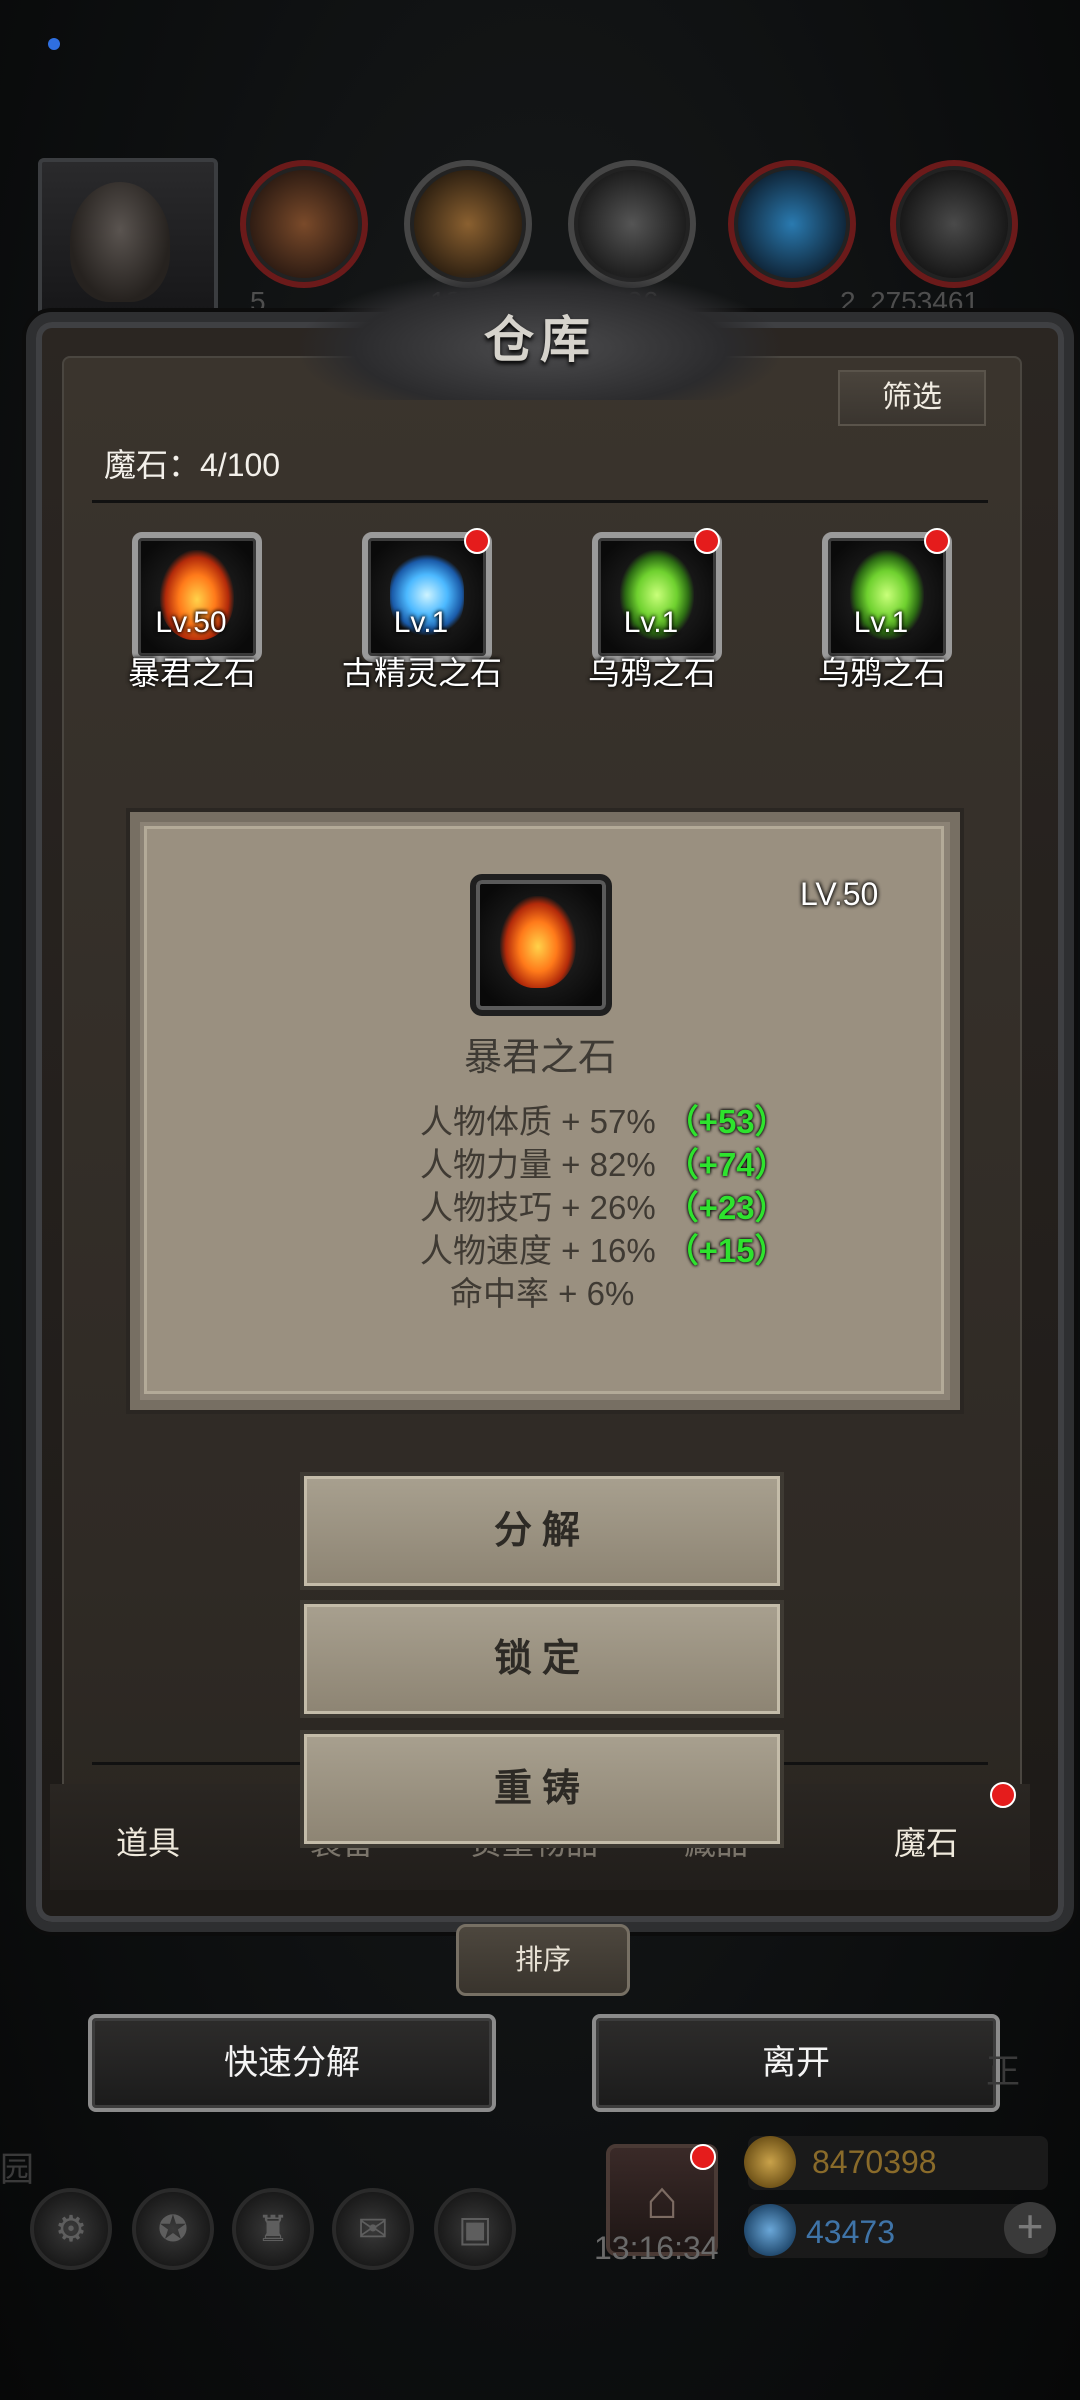 This screenshot has height=2400, width=1080. Describe the element at coordinates (726, 1121) in the screenshot. I see `stat-bonus: （+53）` at that location.